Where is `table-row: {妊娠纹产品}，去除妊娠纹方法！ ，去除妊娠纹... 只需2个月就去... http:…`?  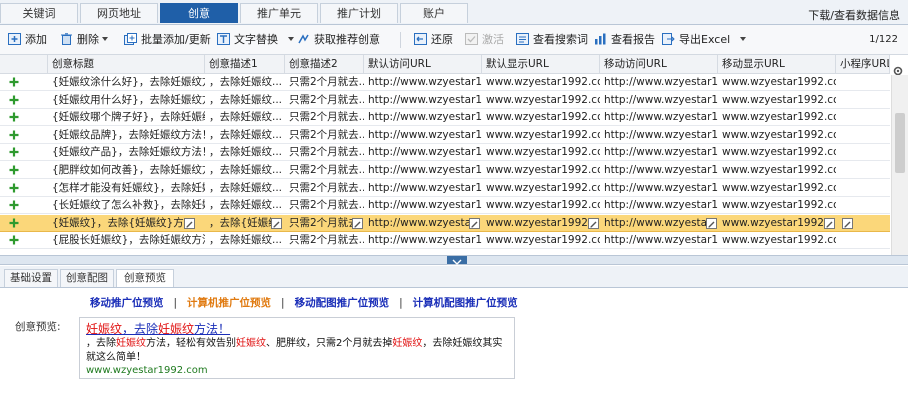 table-row: {妊娠纹产品}，去除妊娠纹方法！ ，去除妊娠纹... 只需2个月就去... http:… is located at coordinates (445, 153).